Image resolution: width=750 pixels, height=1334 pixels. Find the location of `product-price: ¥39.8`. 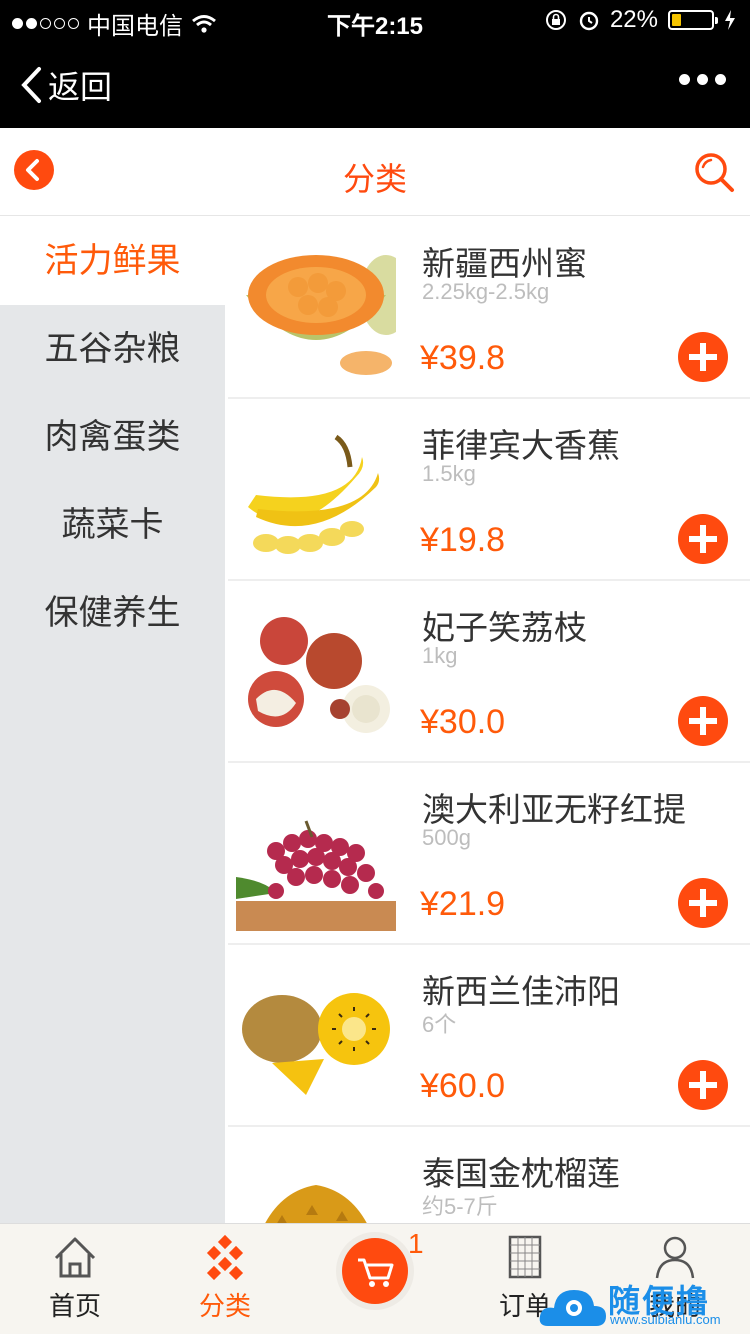

product-price: ¥39.8 is located at coordinates (463, 358).